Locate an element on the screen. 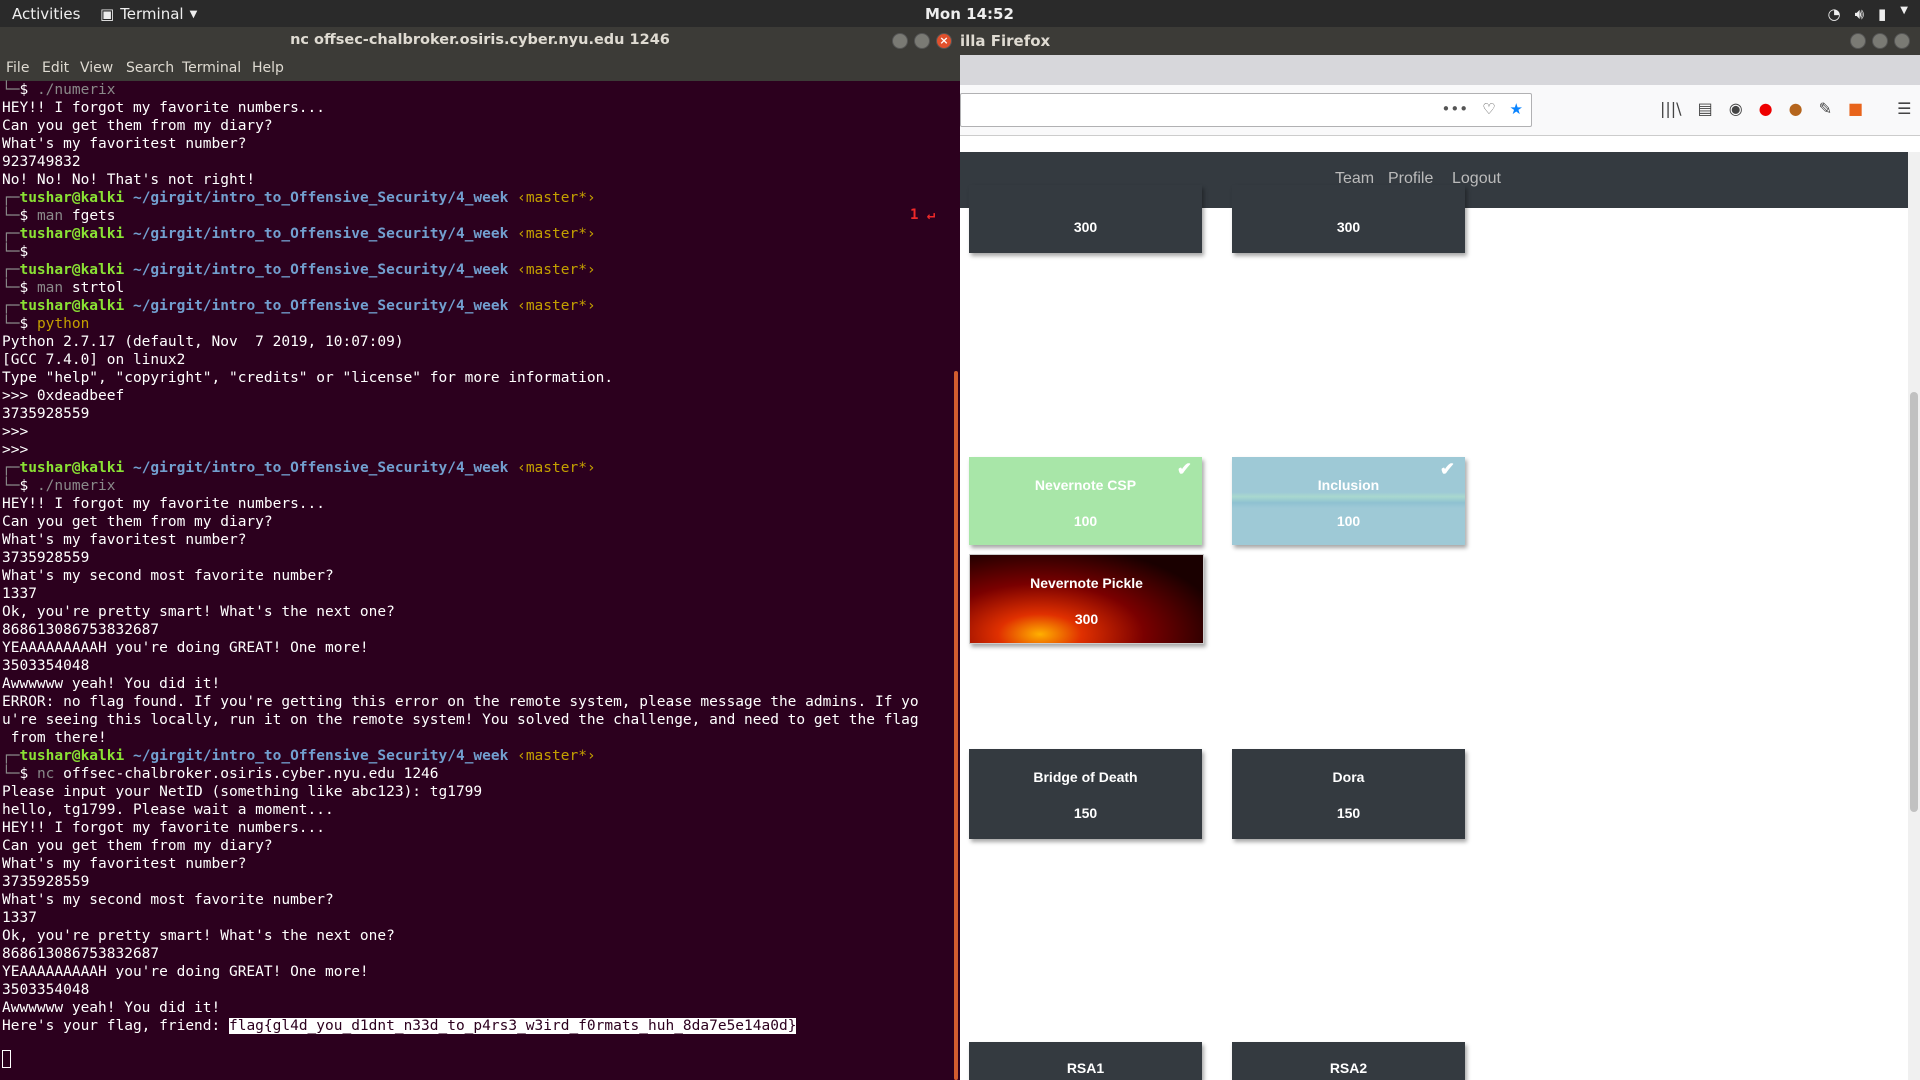  terminal-line: What's my favoritest number? is located at coordinates (124, 144).